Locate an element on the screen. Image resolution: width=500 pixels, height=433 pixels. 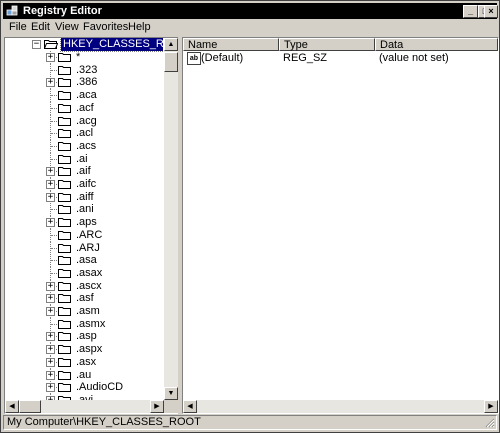
tree-item-label: .aca is located at coordinates (86, 95).